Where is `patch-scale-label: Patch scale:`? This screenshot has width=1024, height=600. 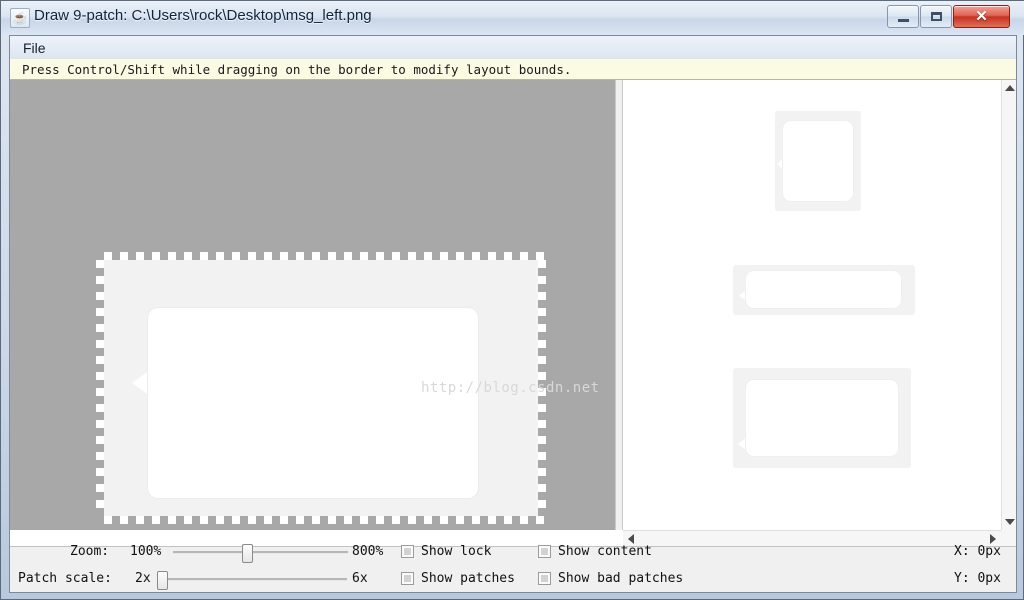 patch-scale-label: Patch scale: is located at coordinates (65, 578).